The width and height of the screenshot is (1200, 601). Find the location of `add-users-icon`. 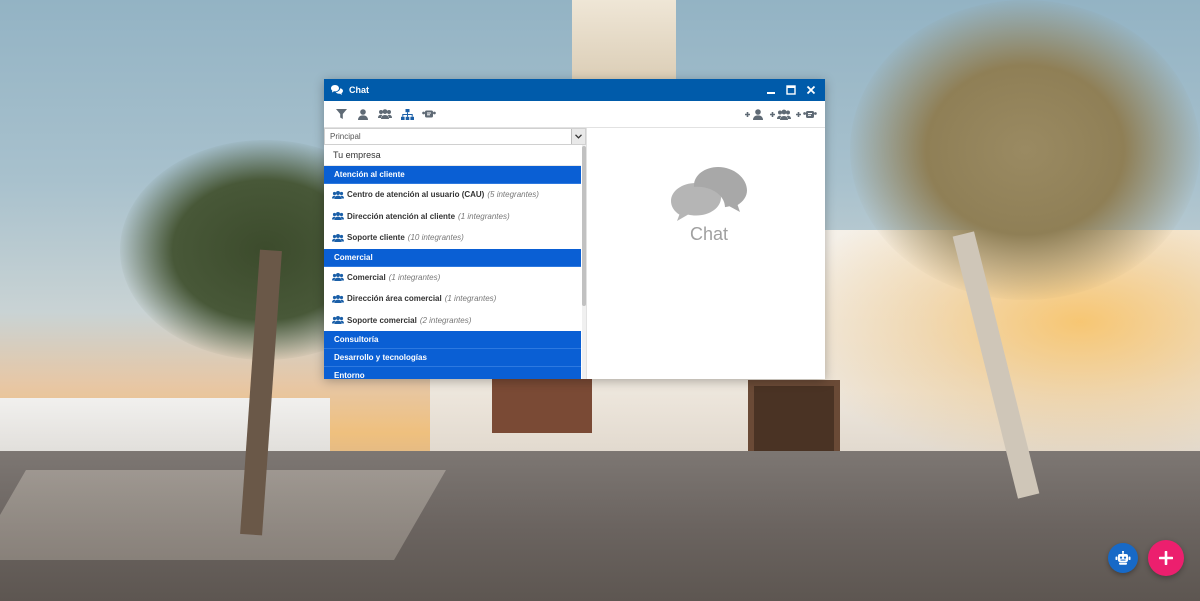

add-users-icon is located at coordinates (781, 114).